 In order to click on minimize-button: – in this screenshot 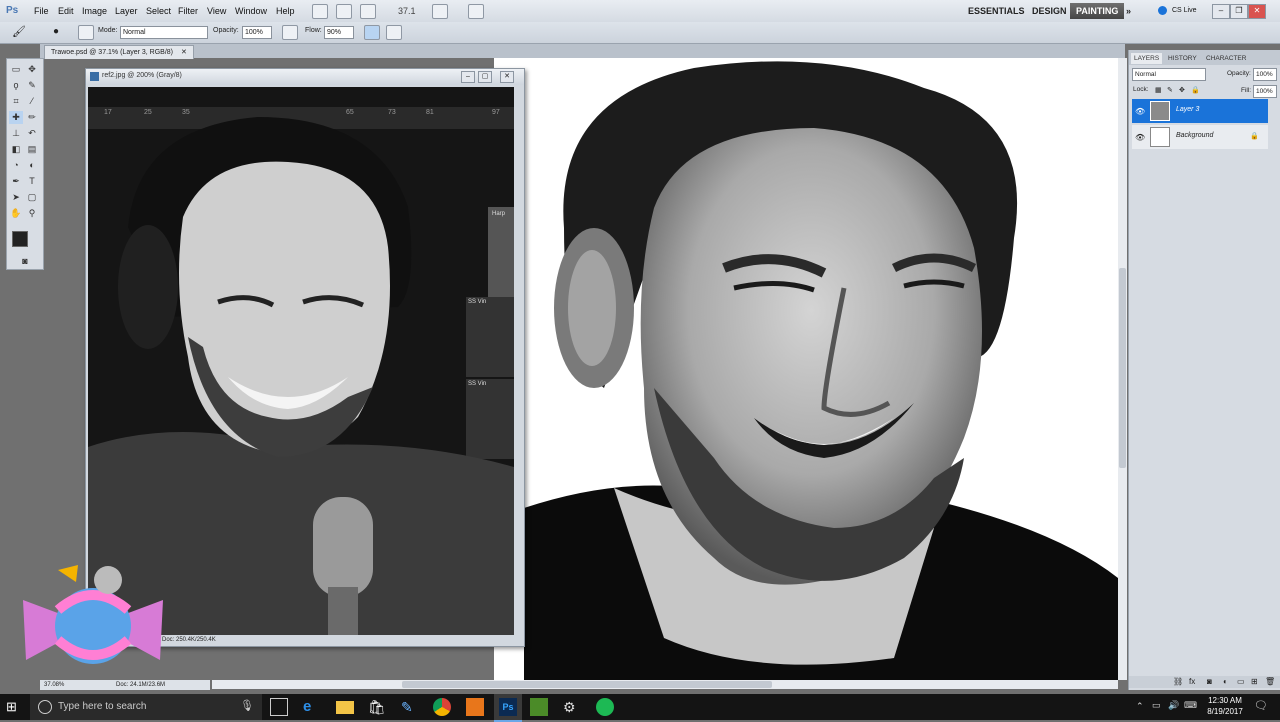, I will do `click(1221, 11)`.